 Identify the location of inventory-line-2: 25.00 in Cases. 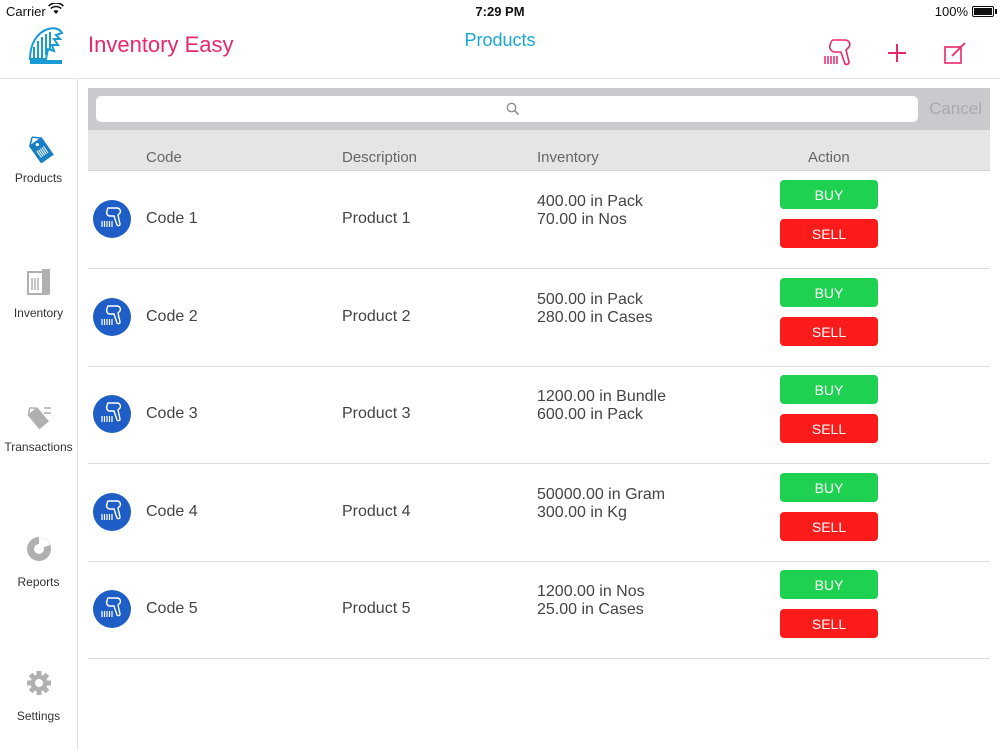
(590, 609).